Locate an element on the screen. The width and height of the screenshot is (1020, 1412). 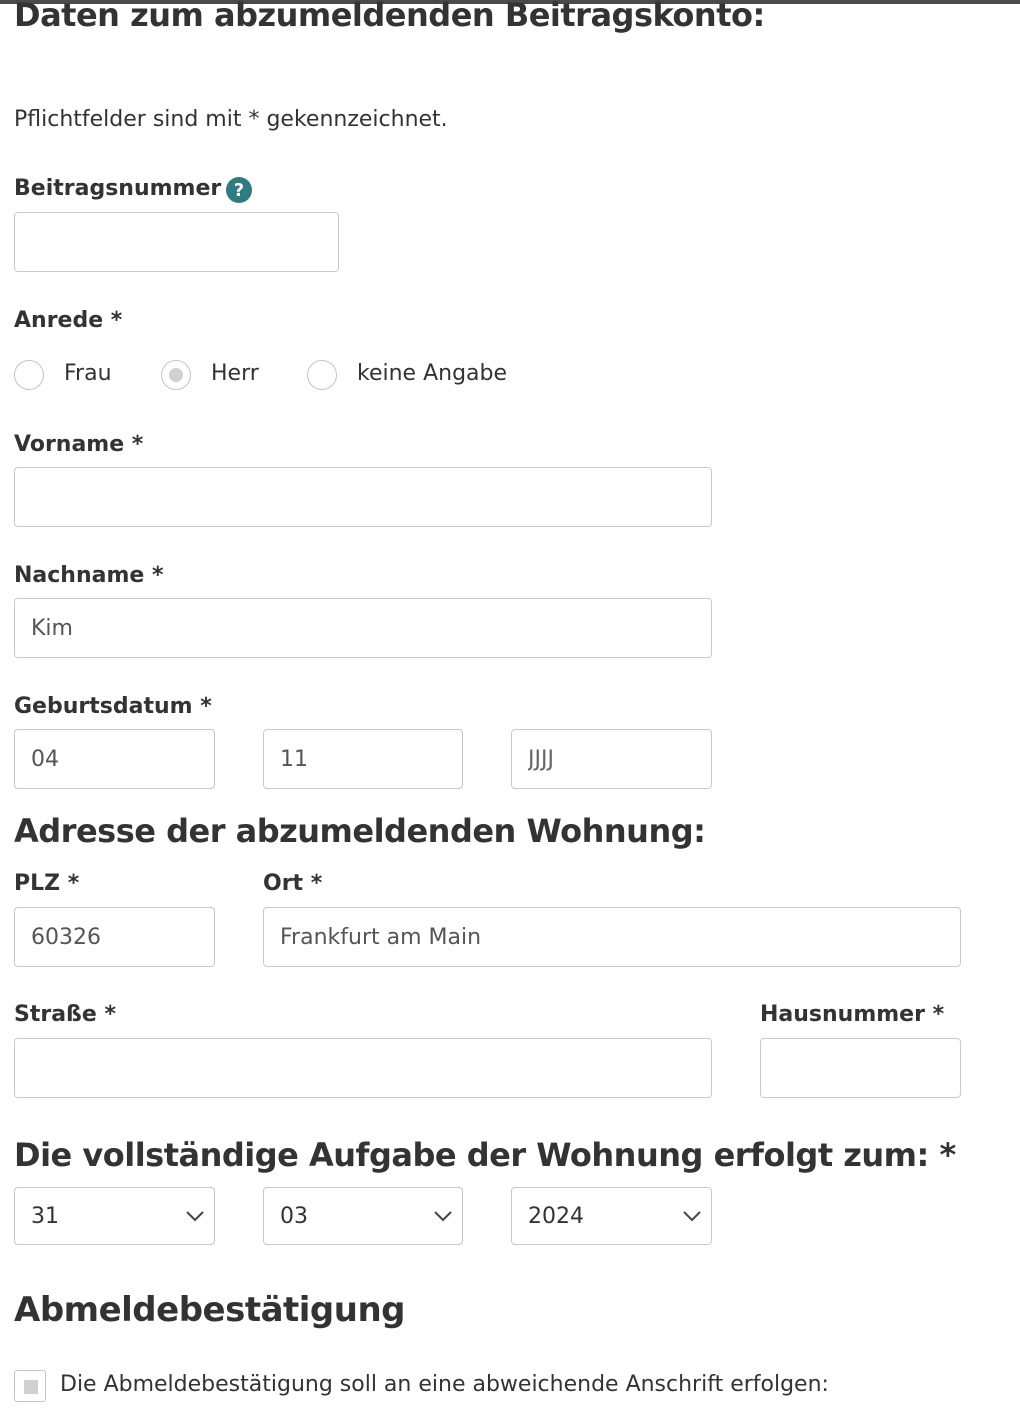
radio-frau-label: Frau is located at coordinates (88, 373).